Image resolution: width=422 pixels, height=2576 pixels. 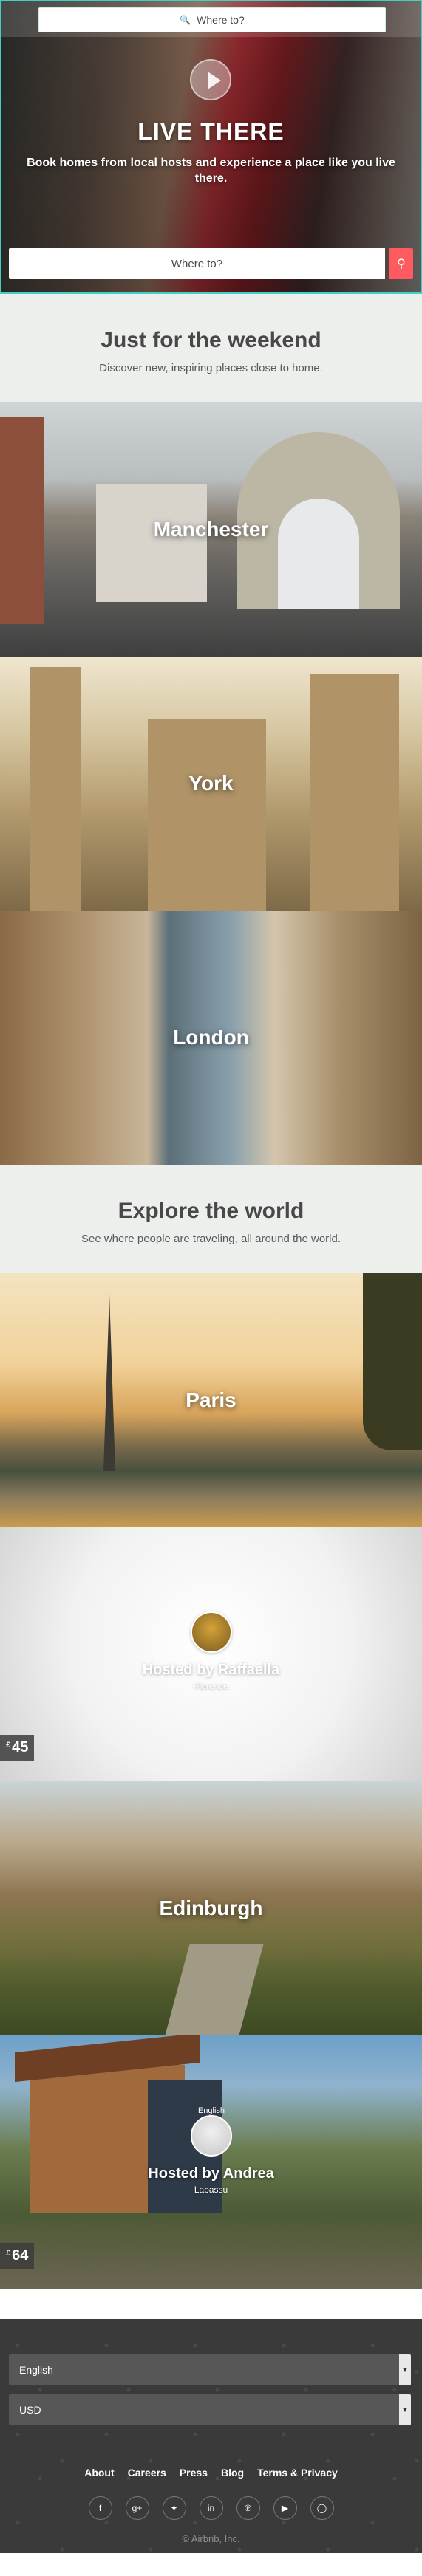 I want to click on listing-city: Florence, so click(x=211, y=1686).